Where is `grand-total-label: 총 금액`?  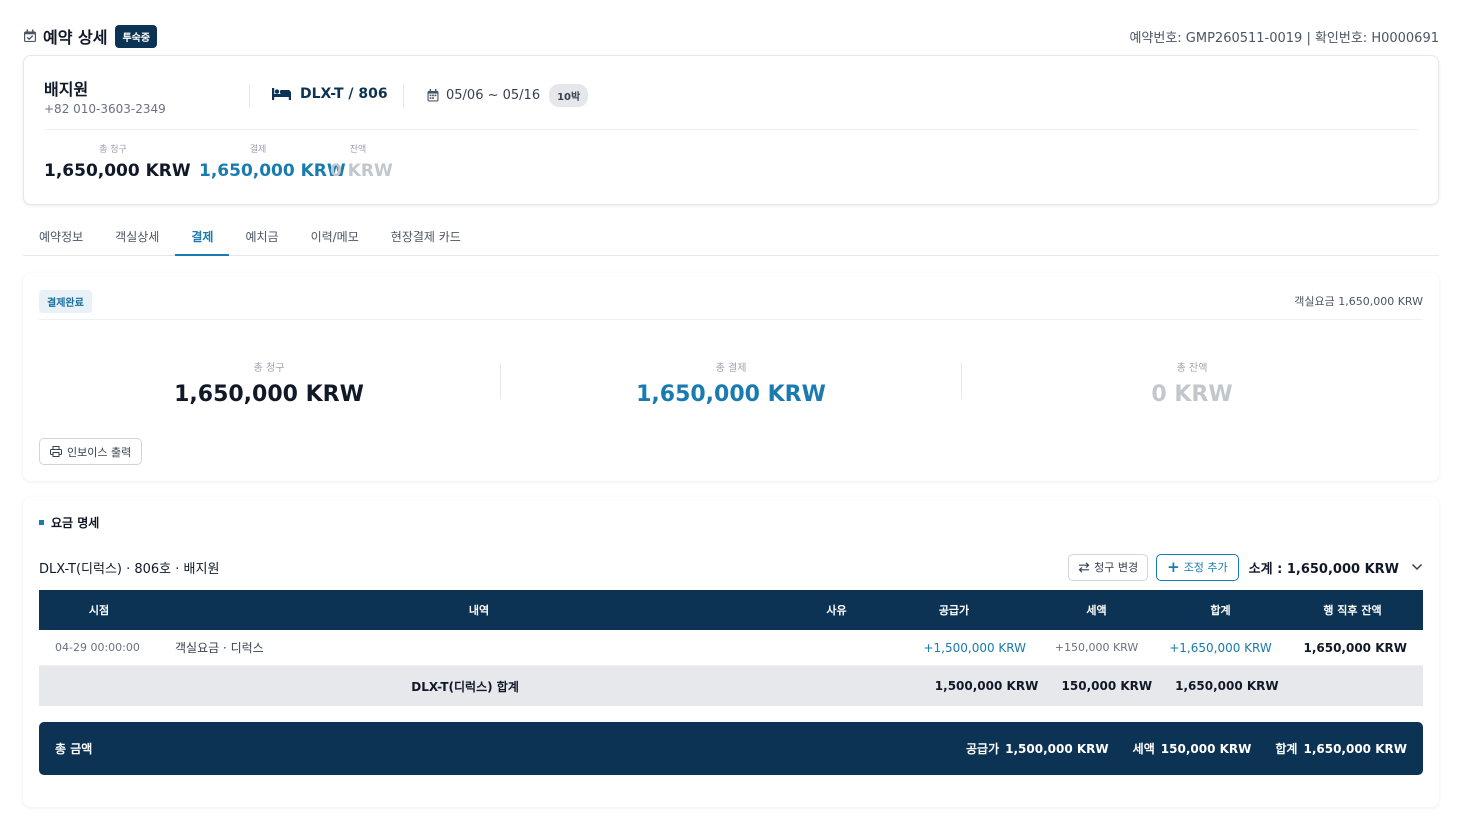
grand-total-label: 총 금액 is located at coordinates (74, 749).